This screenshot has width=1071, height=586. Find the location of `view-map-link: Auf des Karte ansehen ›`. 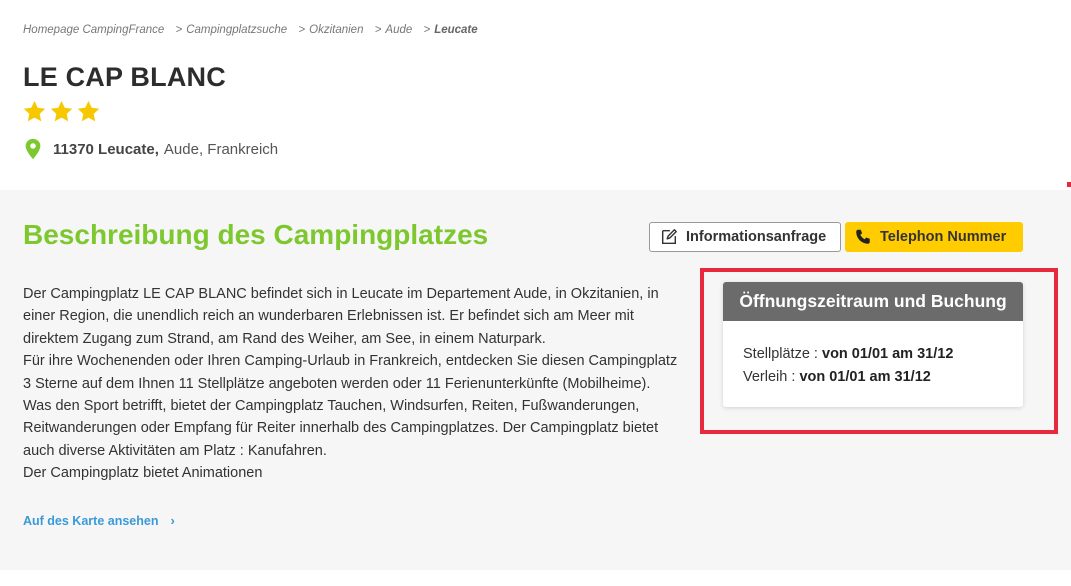

view-map-link: Auf des Karte ansehen › is located at coordinates (99, 520).